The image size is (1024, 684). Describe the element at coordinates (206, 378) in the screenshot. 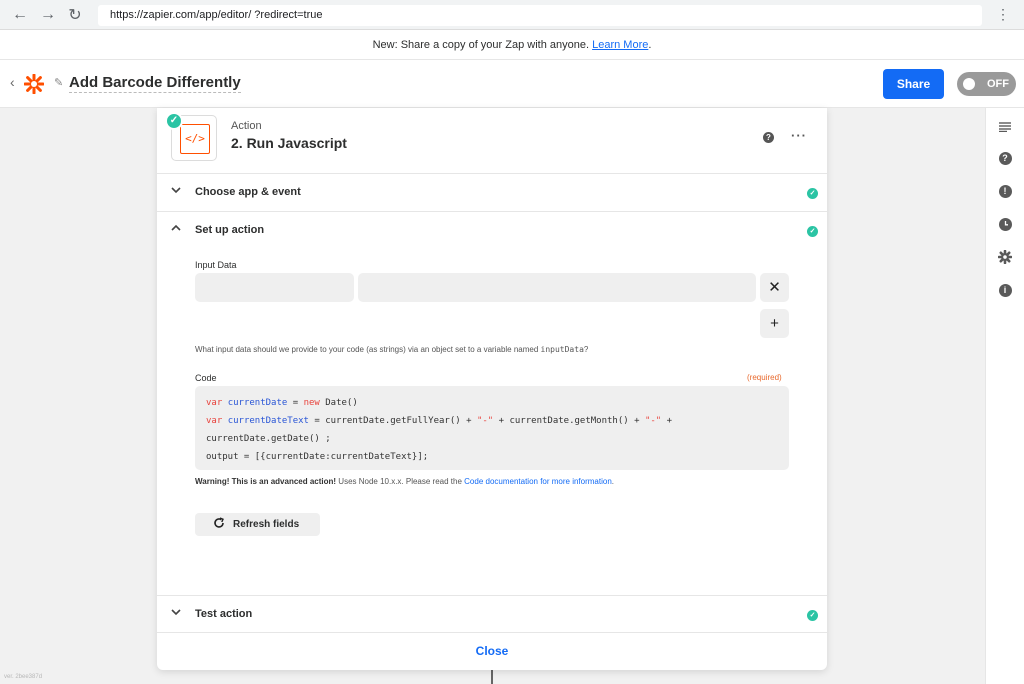

I see `code-label: Code` at that location.